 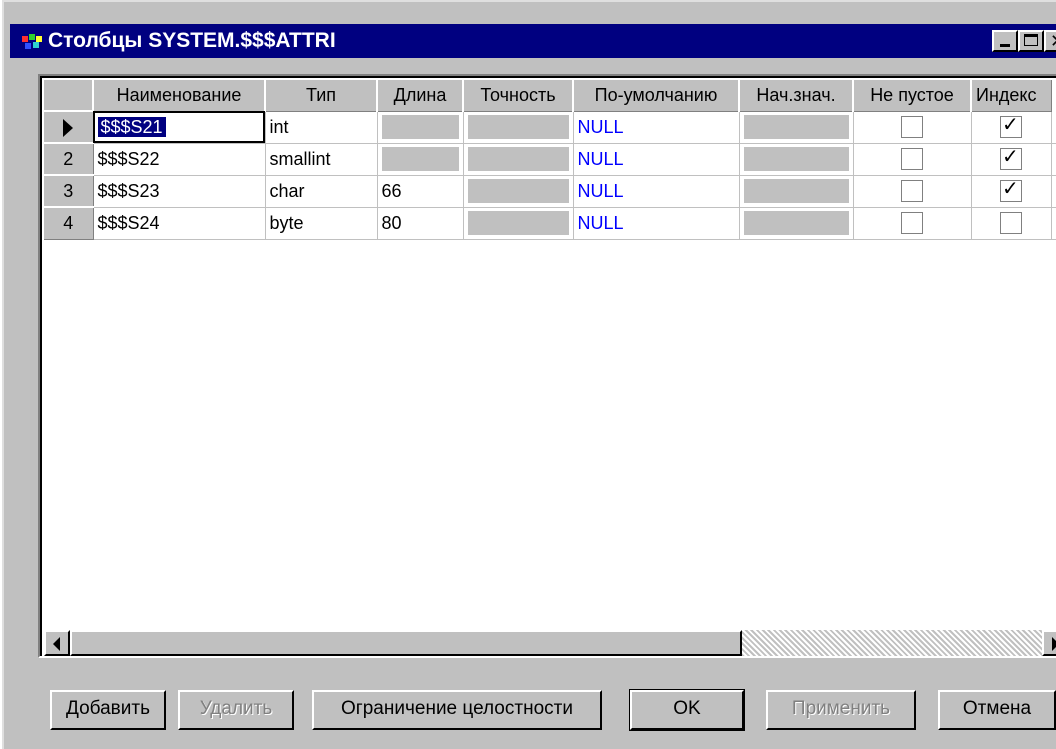 What do you see at coordinates (179, 95) in the screenshot?
I see `column-header-name: Наименование` at bounding box center [179, 95].